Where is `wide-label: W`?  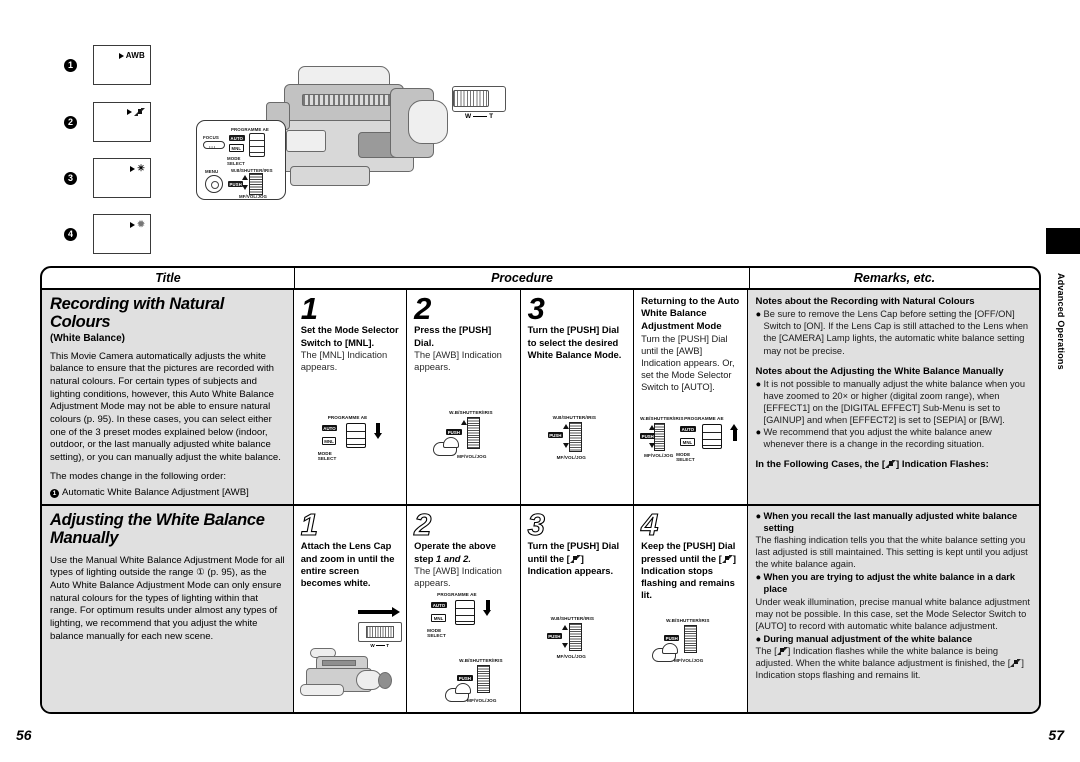
wide-label: W is located at coordinates (468, 116).